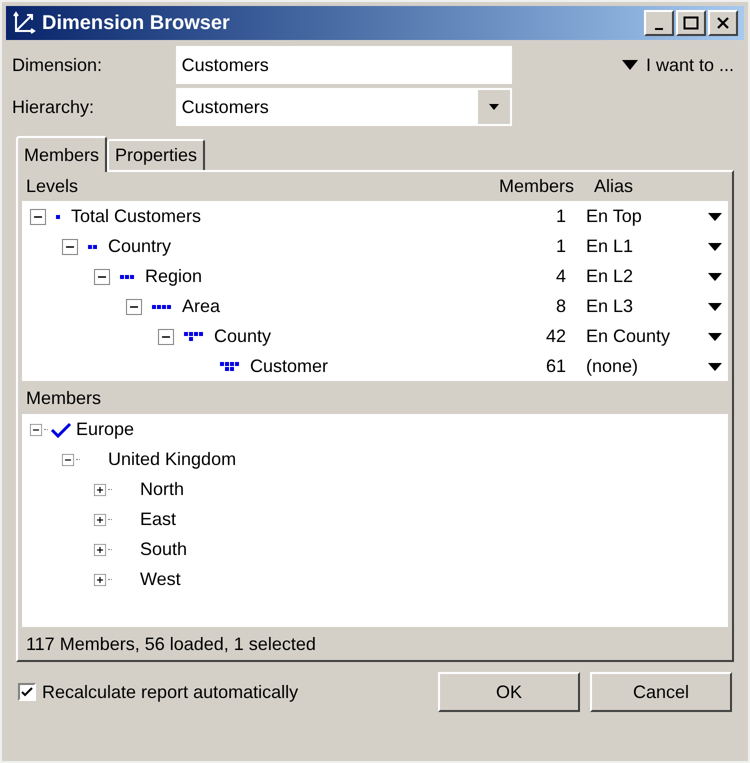 This screenshot has width=750, height=763. Describe the element at coordinates (509, 692) in the screenshot. I see `ok-button: OK` at that location.